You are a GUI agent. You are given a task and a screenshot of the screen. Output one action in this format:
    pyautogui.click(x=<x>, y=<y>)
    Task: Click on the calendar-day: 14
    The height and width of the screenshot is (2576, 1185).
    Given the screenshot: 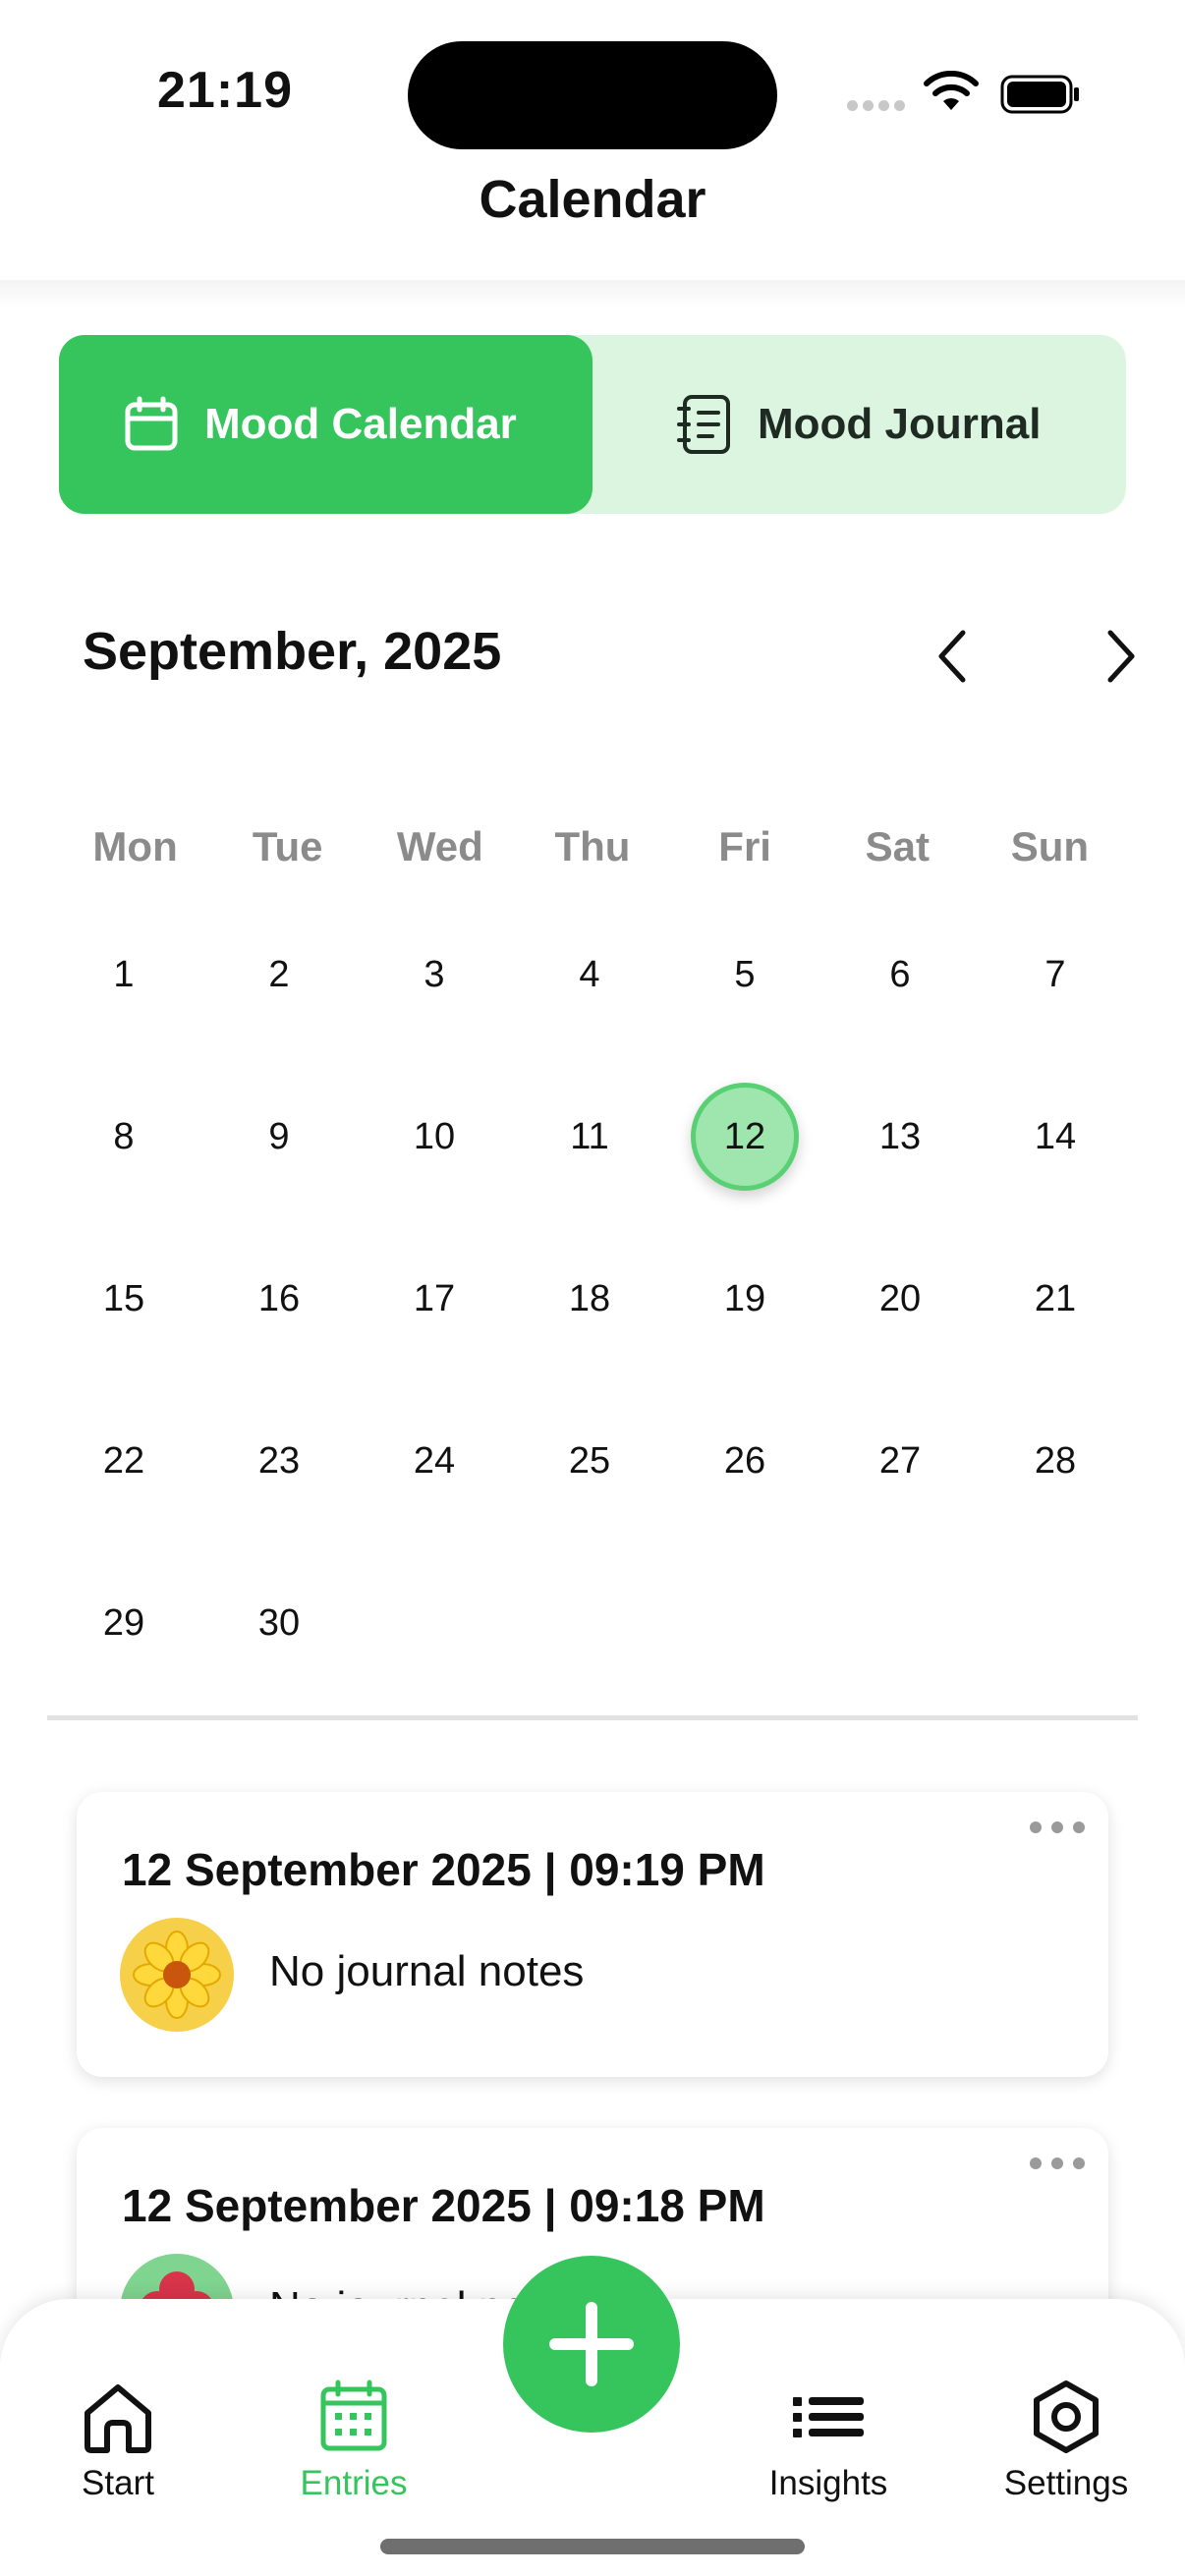 What is the action you would take?
    pyautogui.click(x=1055, y=1137)
    